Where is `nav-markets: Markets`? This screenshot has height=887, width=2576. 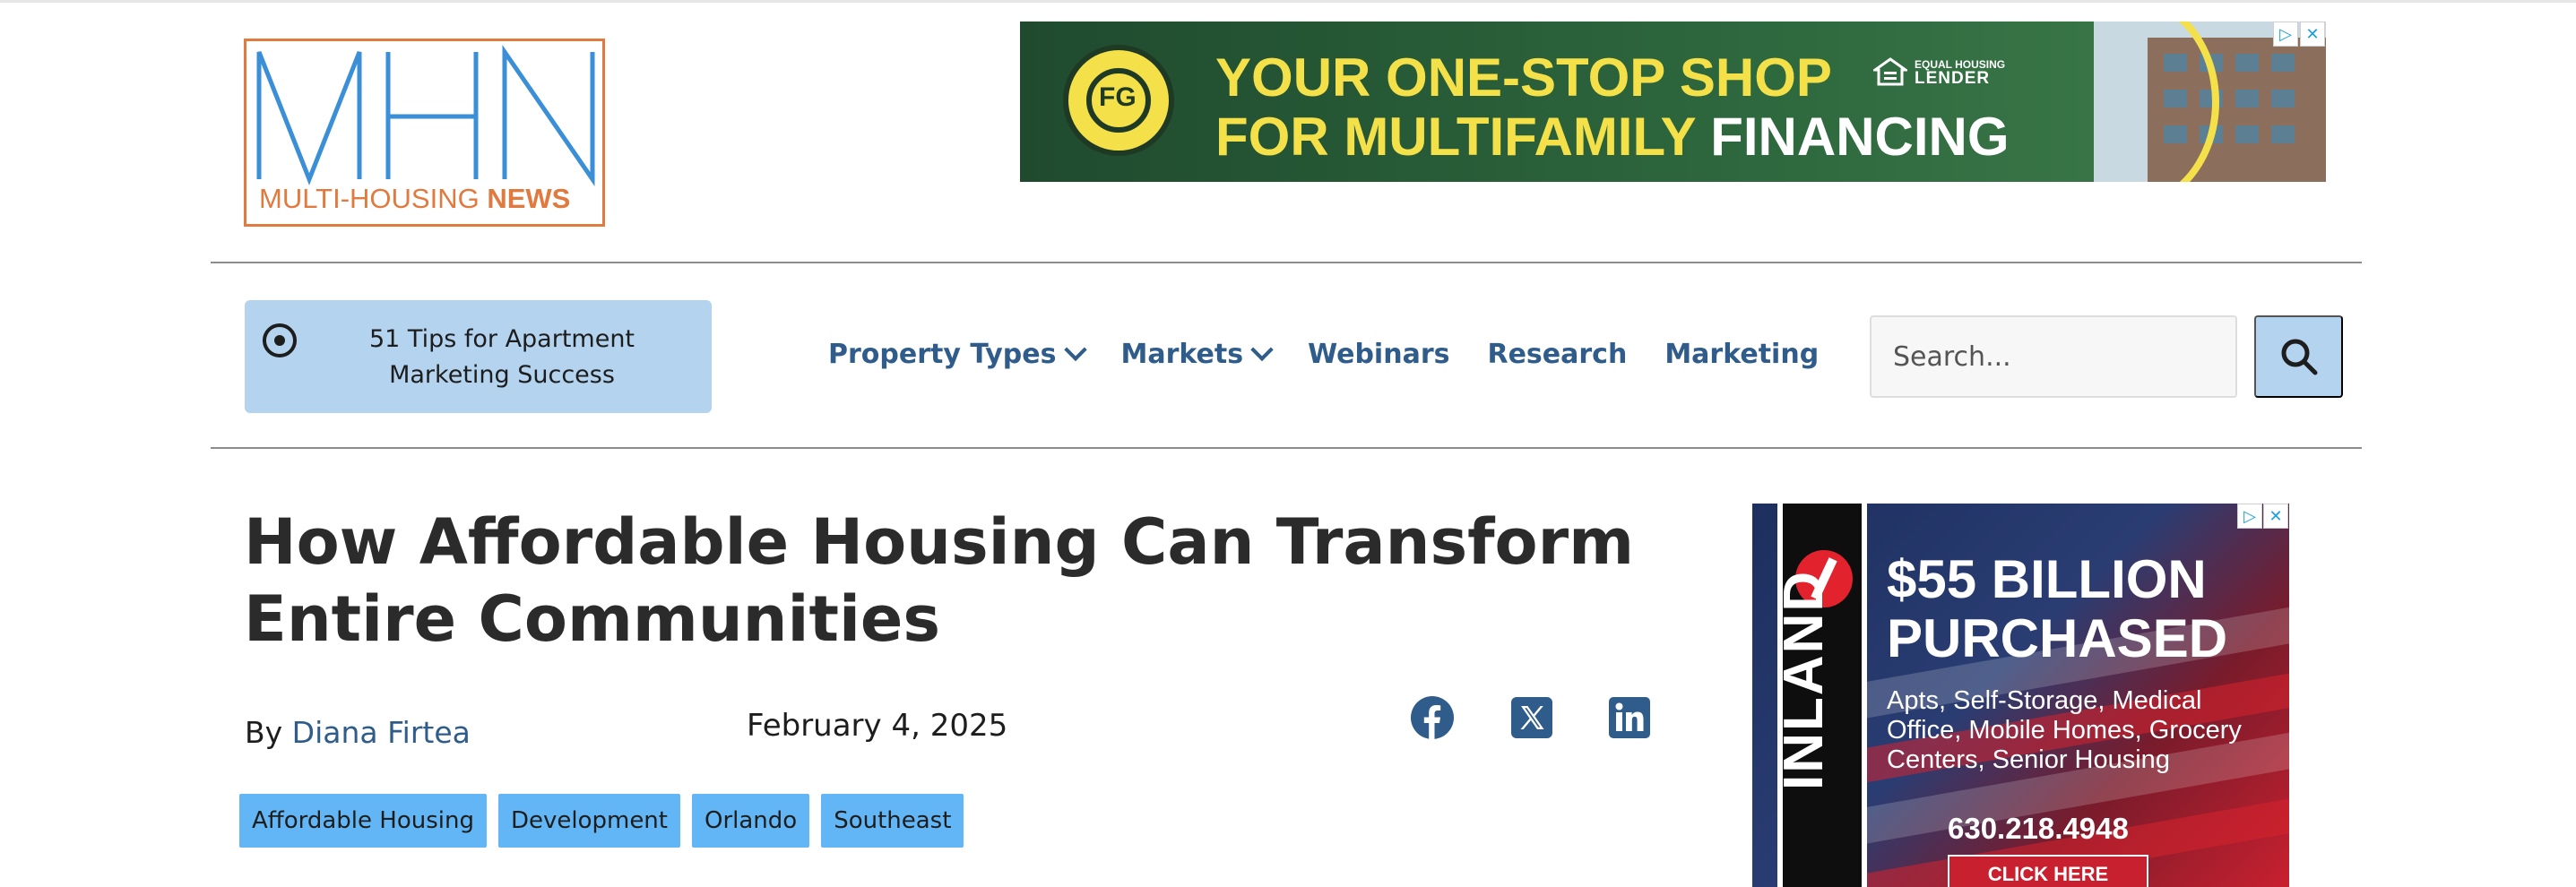
nav-markets: Markets is located at coordinates (1197, 354).